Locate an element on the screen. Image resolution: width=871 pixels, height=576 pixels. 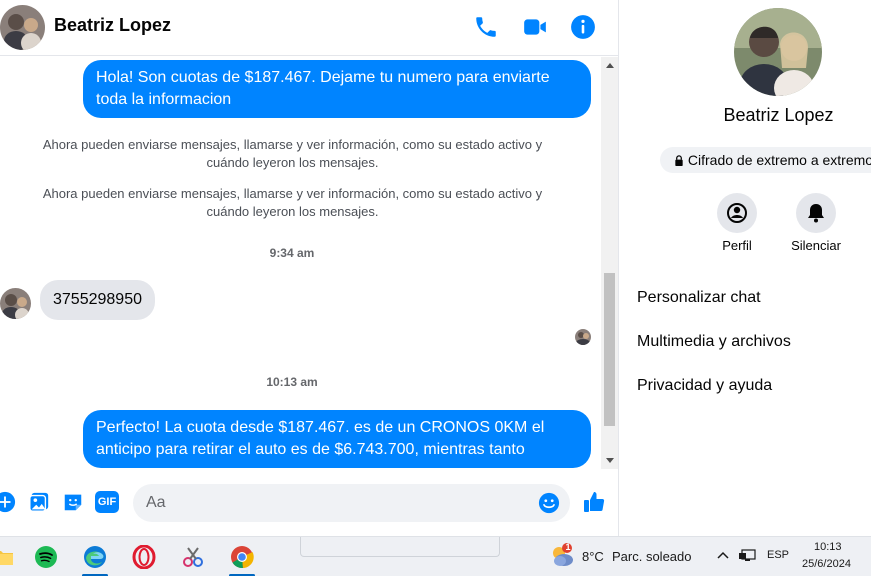
profile-button is located at coordinates (737, 213).